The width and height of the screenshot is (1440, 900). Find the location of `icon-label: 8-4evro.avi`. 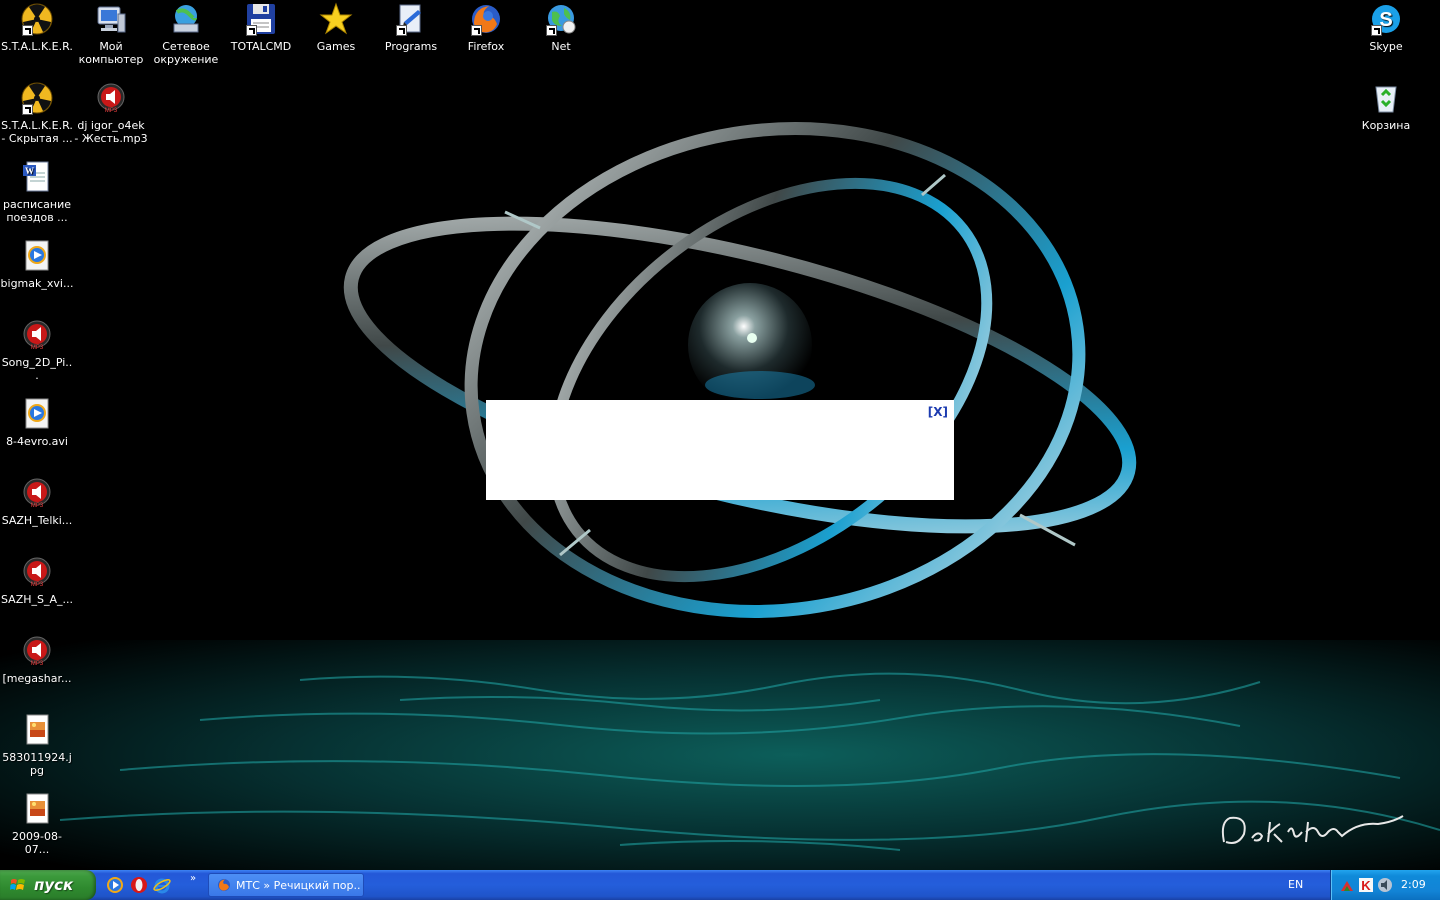

icon-label: 8-4evro.avi is located at coordinates (37, 441).